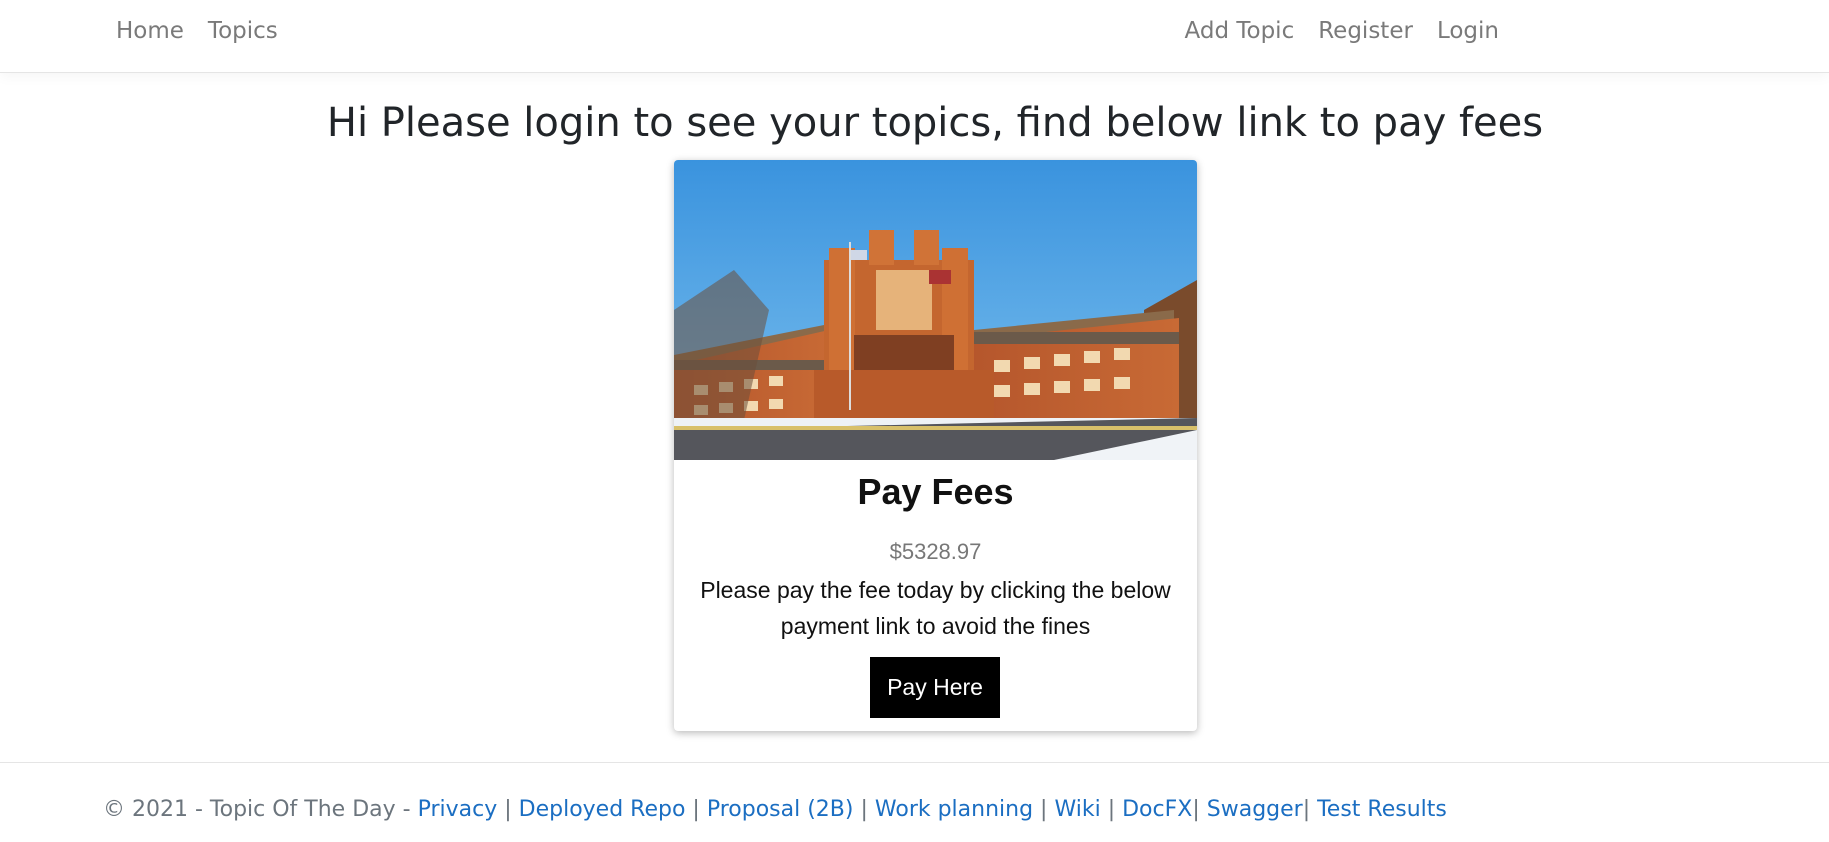 This screenshot has height=842, width=1829. I want to click on nav-login-link: Login, so click(1468, 31).